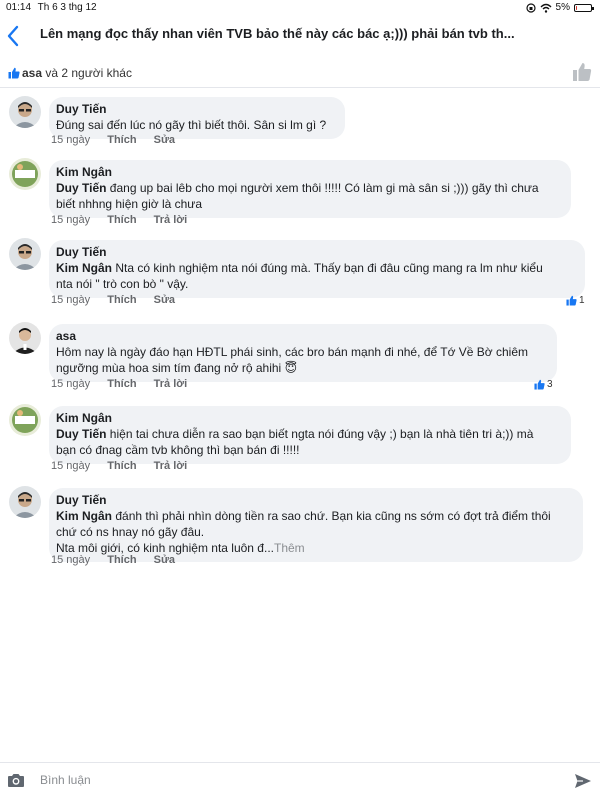 Image resolution: width=600 pixels, height=800 pixels. What do you see at coordinates (122, 284) in the screenshot?
I see `comment-text: nta nói " trò con bò " vậy.` at bounding box center [122, 284].